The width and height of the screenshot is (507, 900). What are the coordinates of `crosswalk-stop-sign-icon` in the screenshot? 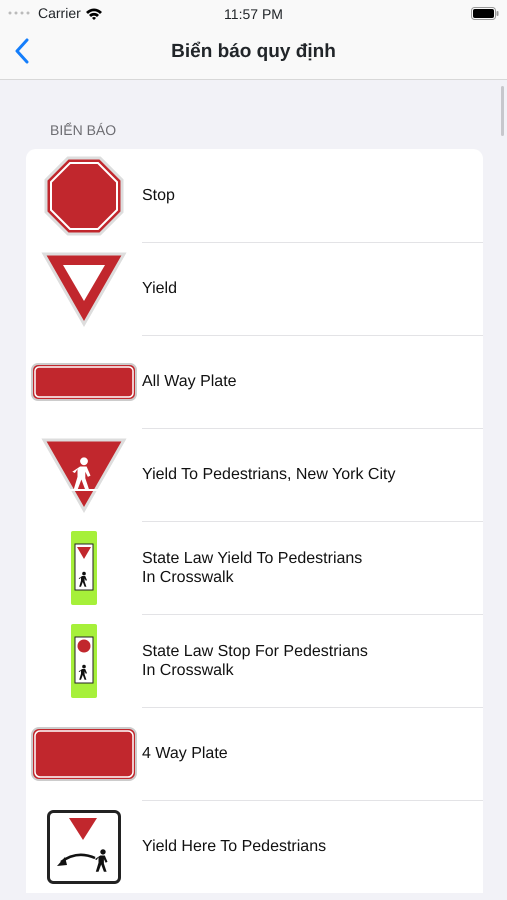 It's located at (84, 661).